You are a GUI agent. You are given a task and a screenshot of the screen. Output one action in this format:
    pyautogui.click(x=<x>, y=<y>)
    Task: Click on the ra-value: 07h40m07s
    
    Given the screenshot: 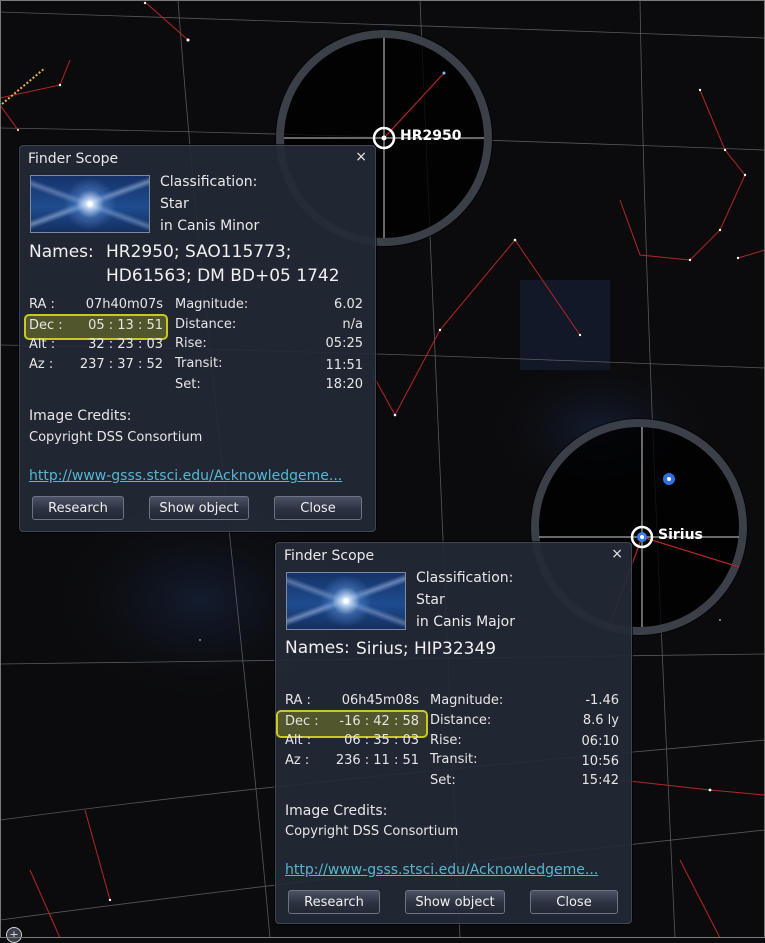 What is the action you would take?
    pyautogui.click(x=124, y=304)
    